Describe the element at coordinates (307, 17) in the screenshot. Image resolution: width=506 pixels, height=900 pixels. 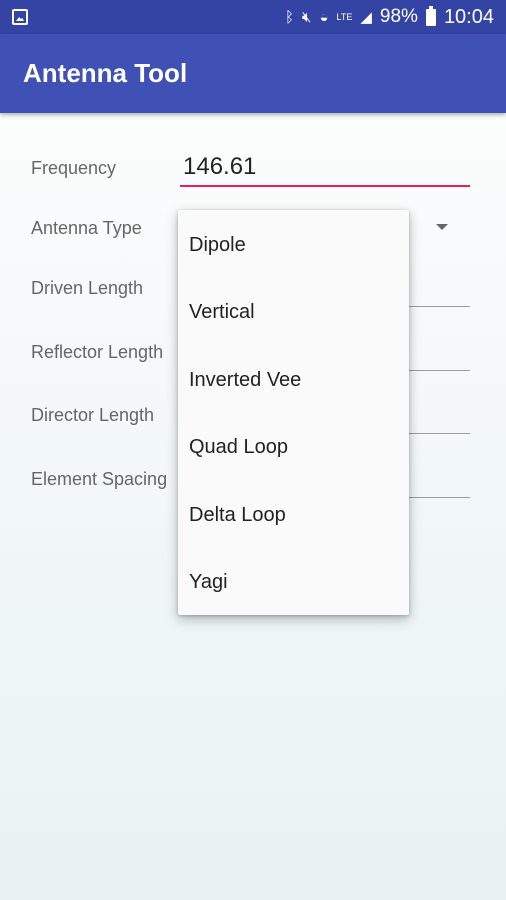
I see `mute-icon: 🔇︎` at that location.